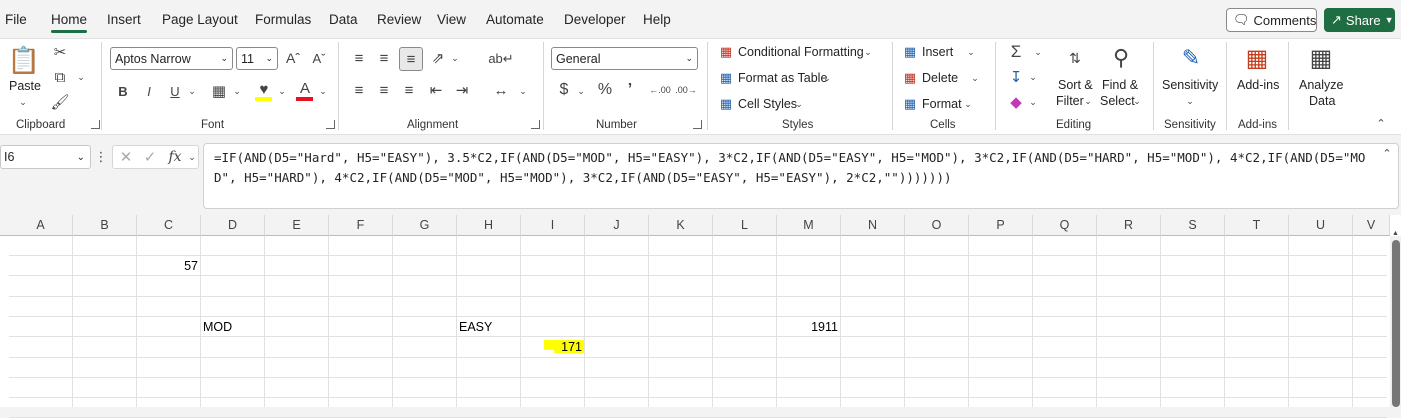 This screenshot has width=1401, height=418. Describe the element at coordinates (60, 77) in the screenshot. I see `copy-icon: ⧉` at that location.